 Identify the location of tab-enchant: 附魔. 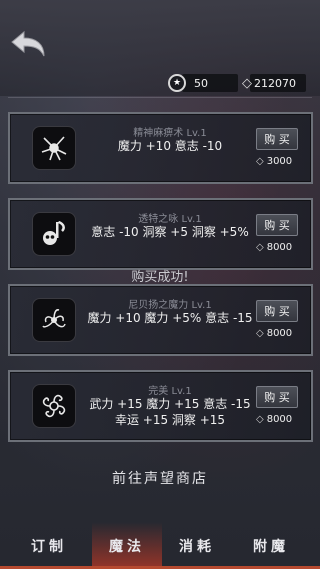
(271, 545).